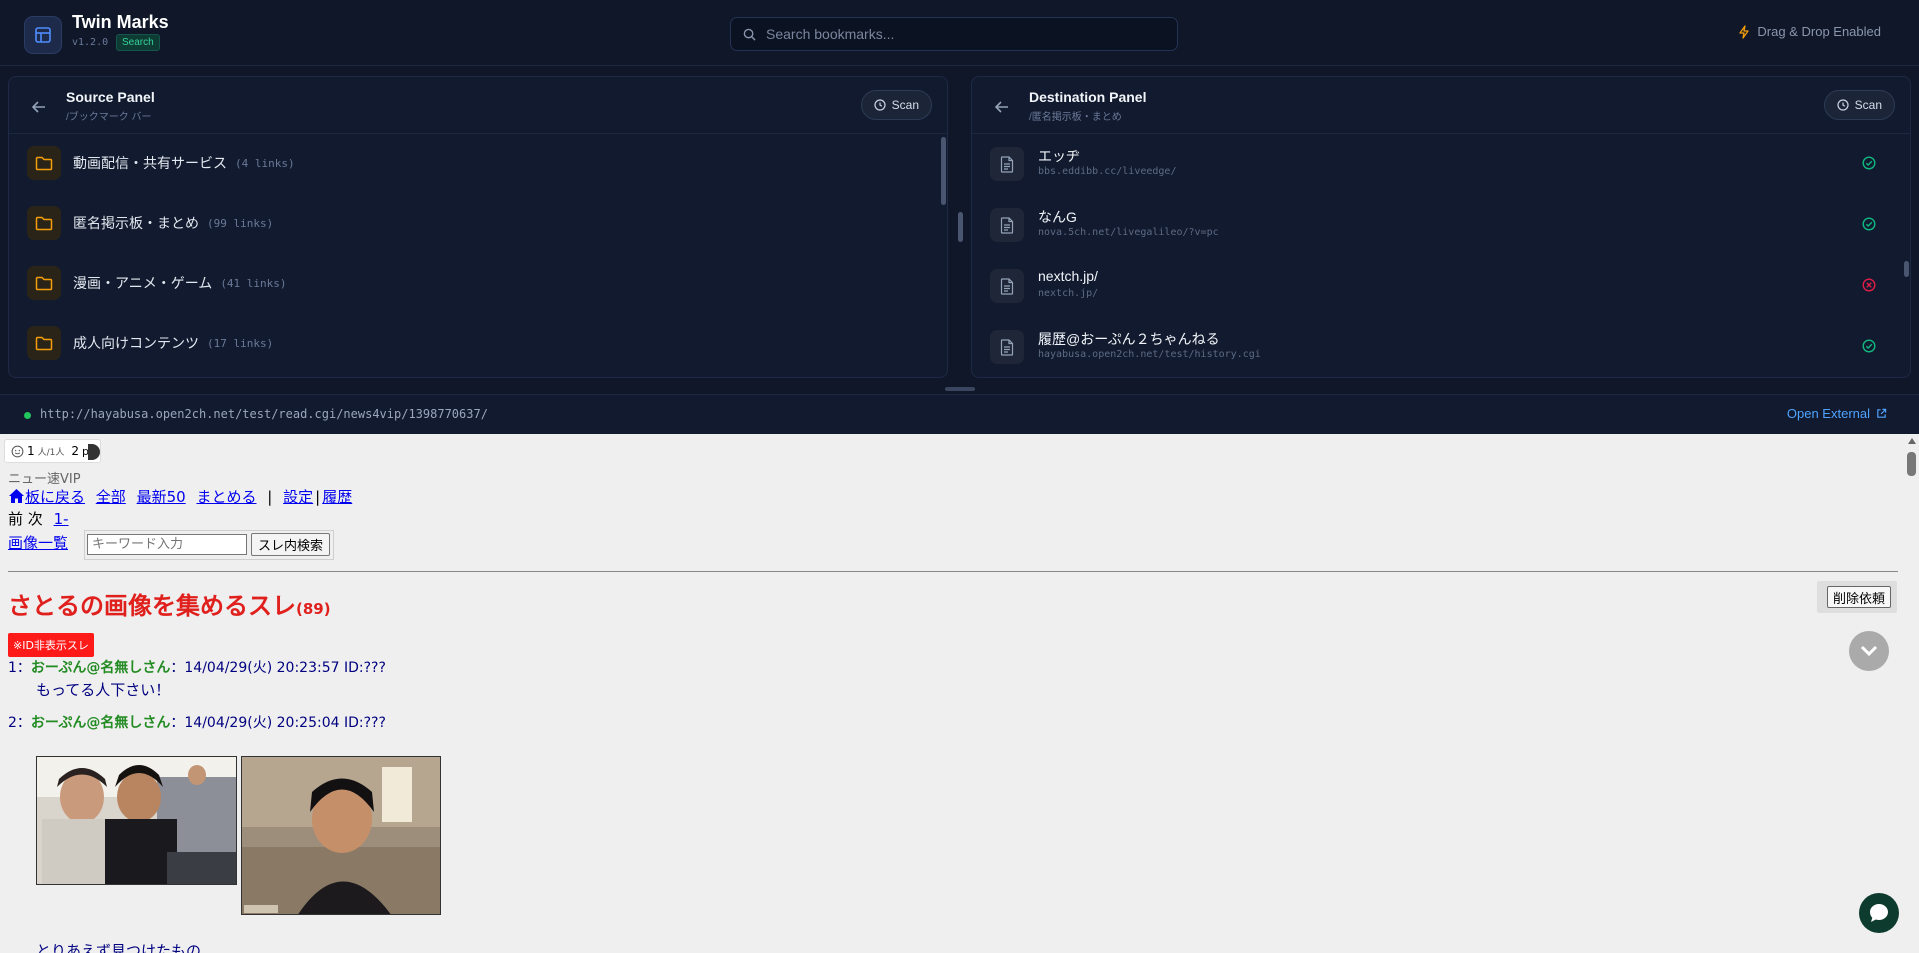 This screenshot has width=1919, height=953. Describe the element at coordinates (167, 544) in the screenshot. I see `keyword-input` at that location.